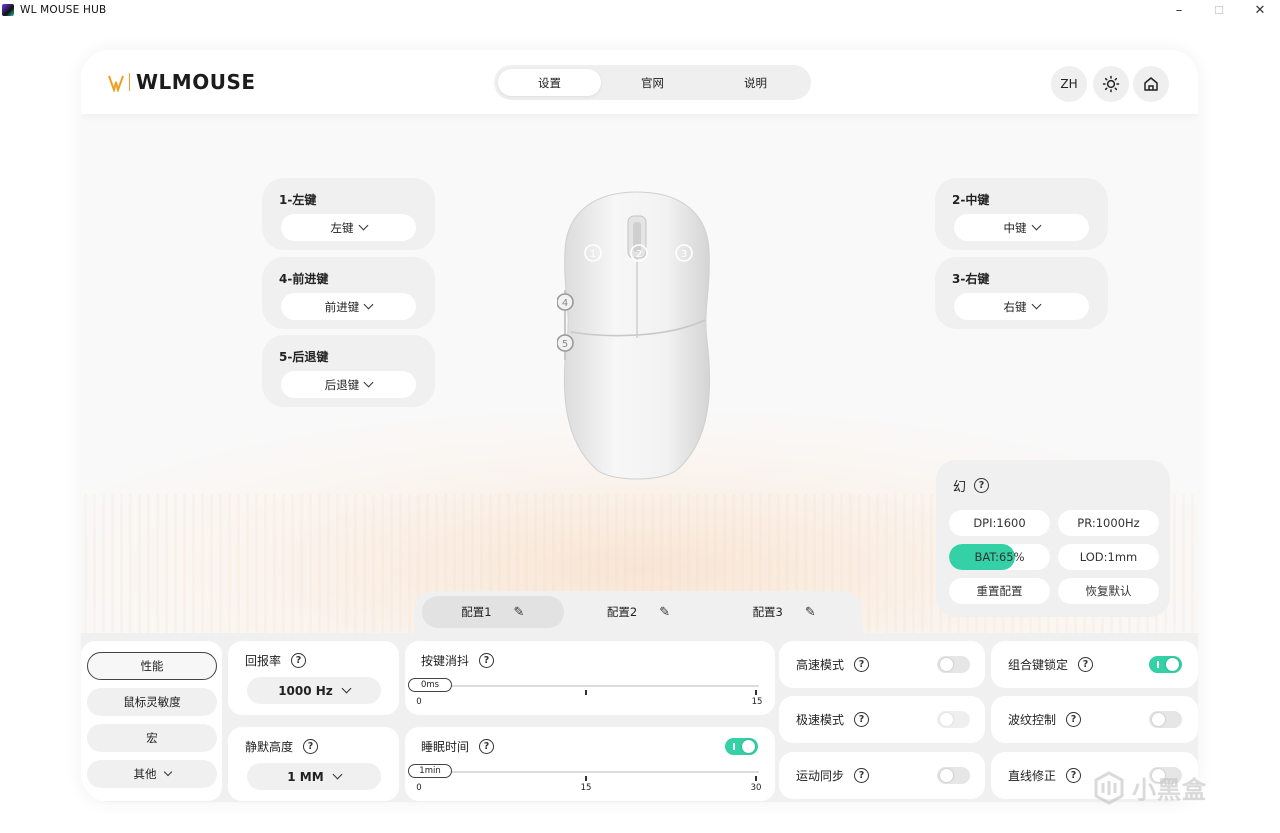  I want to click on button-1-select: 左键, so click(348, 227).